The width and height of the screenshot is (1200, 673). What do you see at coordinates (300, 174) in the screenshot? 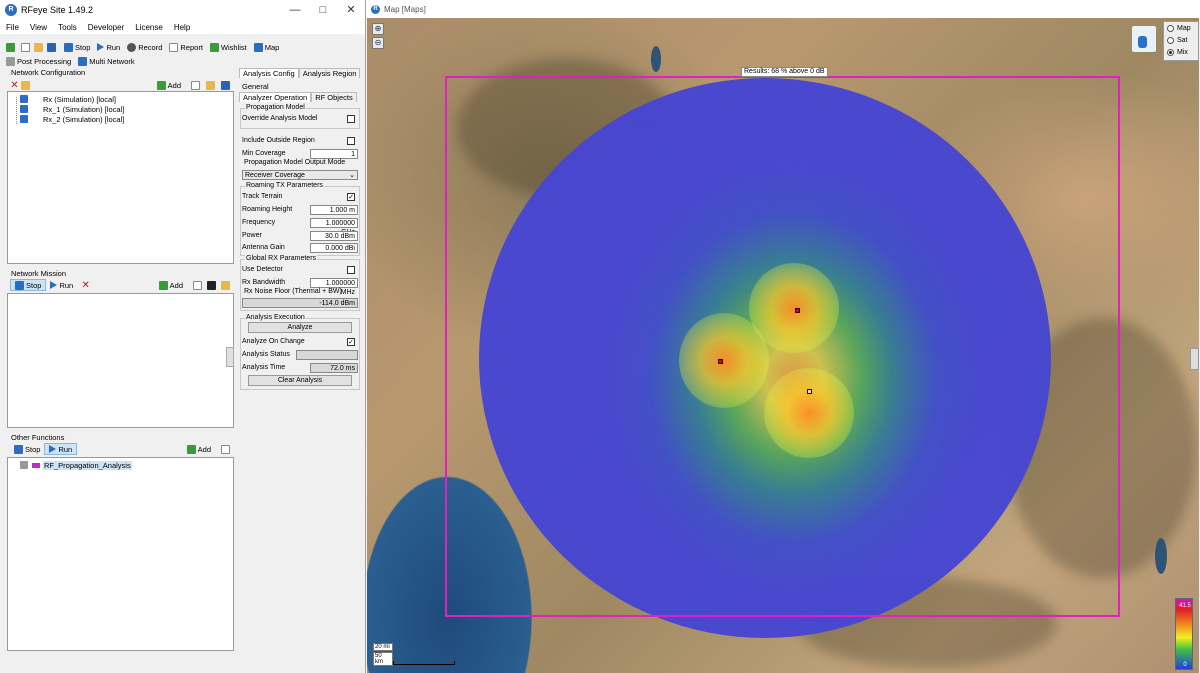
I see `output-mode-select: Receiver Coverage ⌄` at bounding box center [300, 174].